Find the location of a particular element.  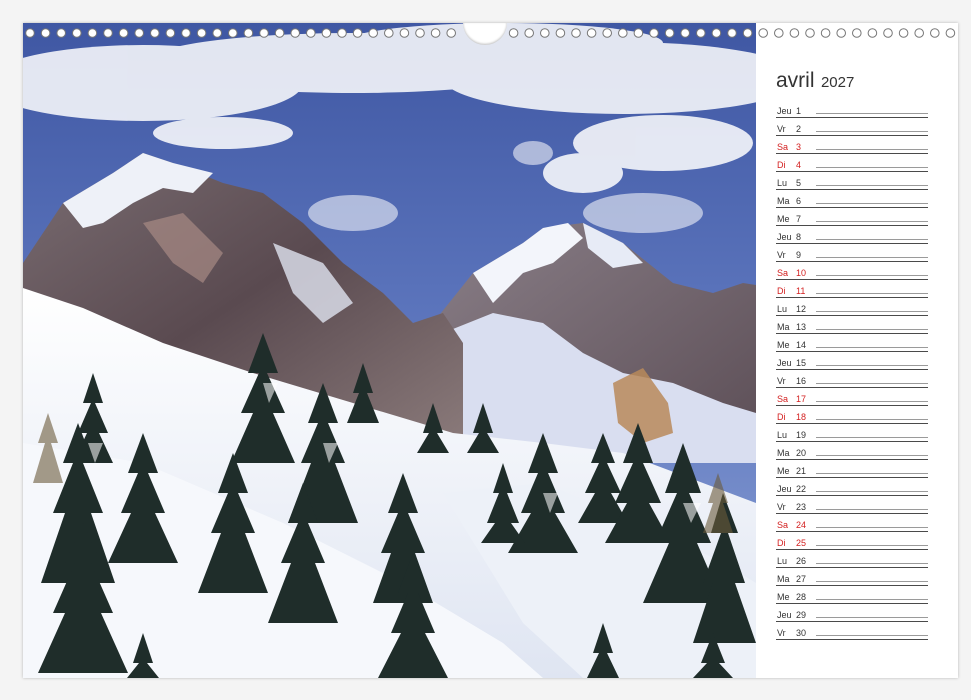

day-number: 27 is located at coordinates (801, 579).